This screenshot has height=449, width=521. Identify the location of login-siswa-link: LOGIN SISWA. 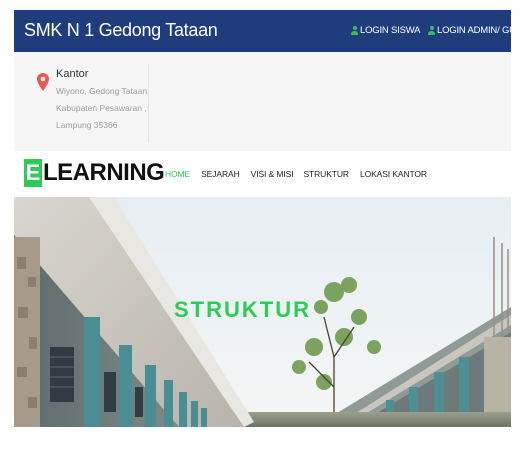
(385, 30).